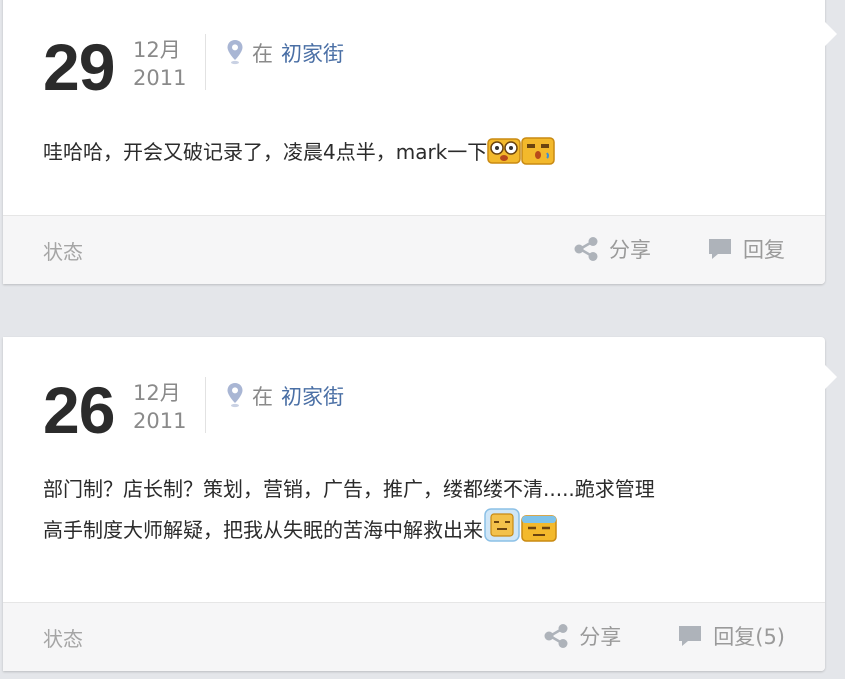 The image size is (845, 679). I want to click on post-text-line: 哇哈哈，开会又破记录了，凌晨4点半，mark一下, so click(265, 152).